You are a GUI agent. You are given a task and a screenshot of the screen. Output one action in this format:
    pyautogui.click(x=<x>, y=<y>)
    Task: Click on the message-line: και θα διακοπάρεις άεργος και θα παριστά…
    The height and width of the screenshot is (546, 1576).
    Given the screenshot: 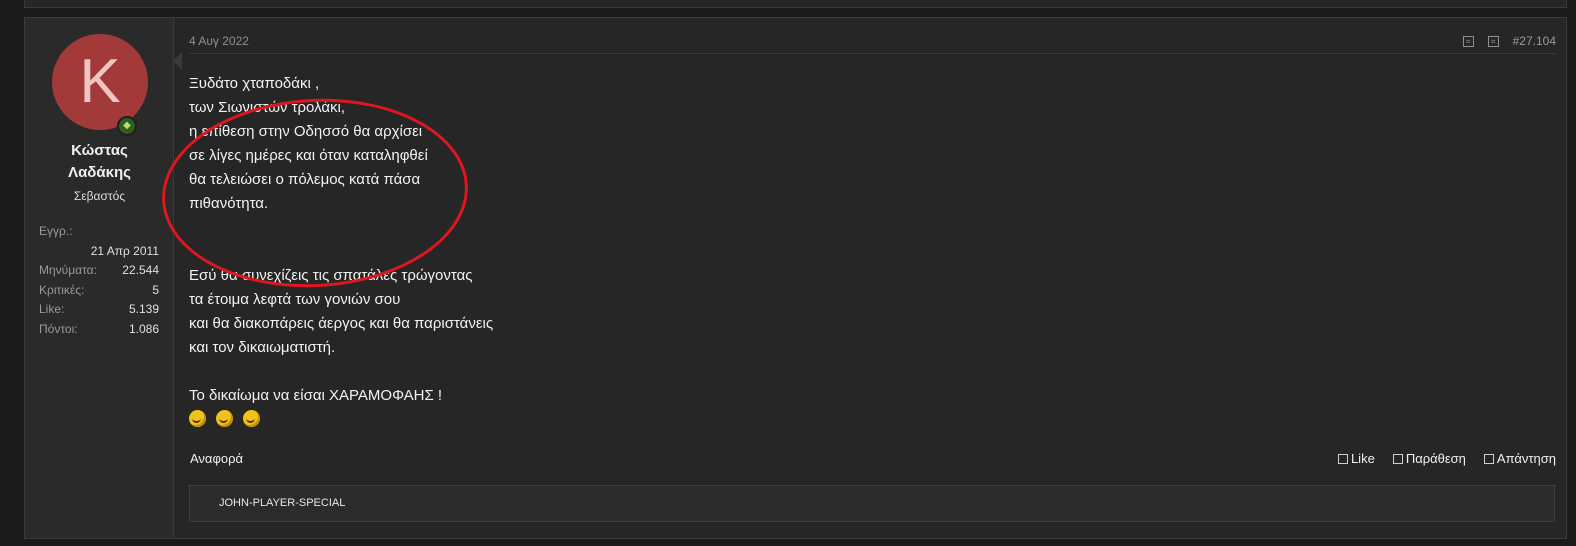 What is the action you would take?
    pyautogui.click(x=341, y=323)
    